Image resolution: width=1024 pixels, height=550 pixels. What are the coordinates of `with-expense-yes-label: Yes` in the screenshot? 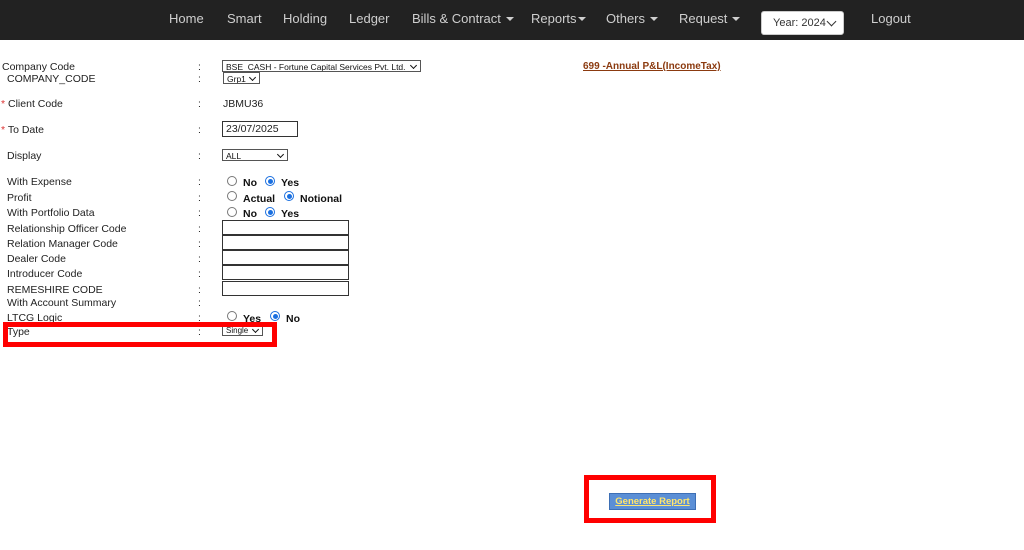 It's located at (290, 183).